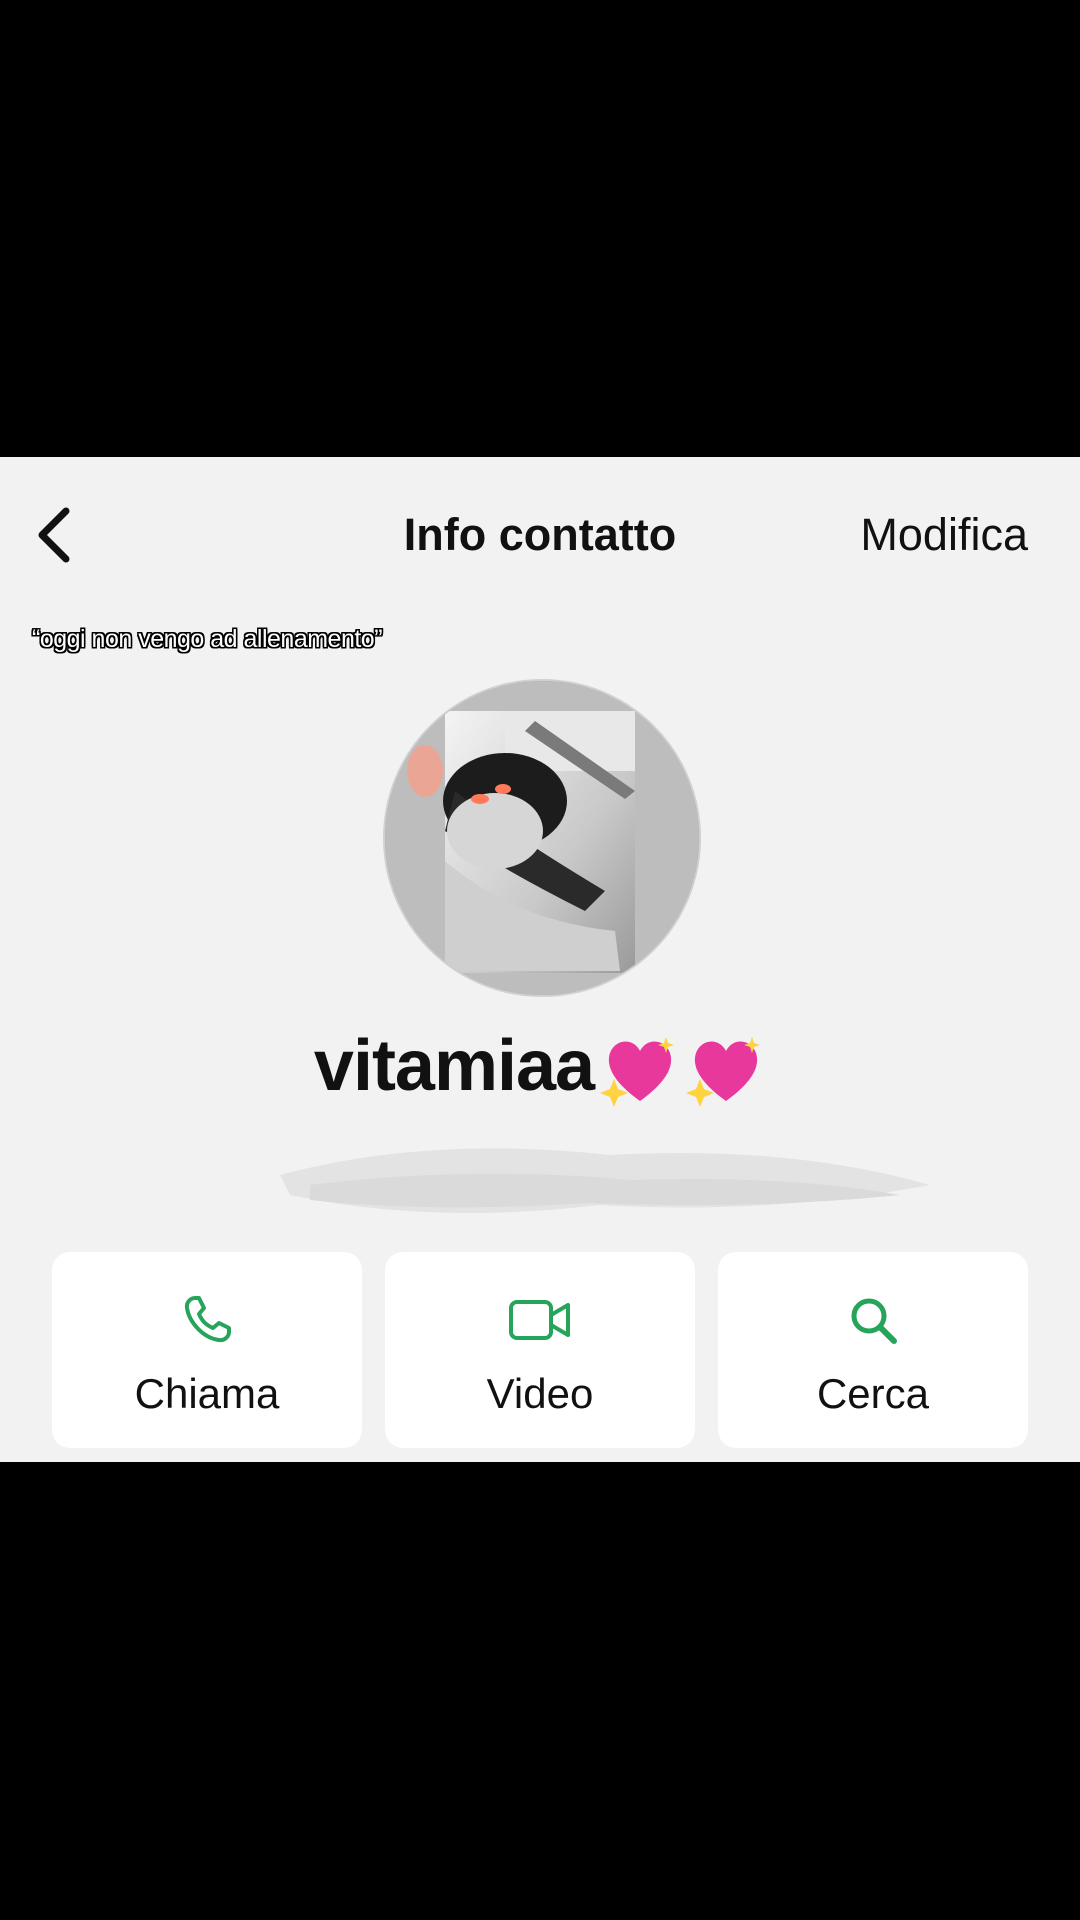 This screenshot has width=1080, height=1920. Describe the element at coordinates (207, 1350) in the screenshot. I see `call-button: Chiama` at that location.